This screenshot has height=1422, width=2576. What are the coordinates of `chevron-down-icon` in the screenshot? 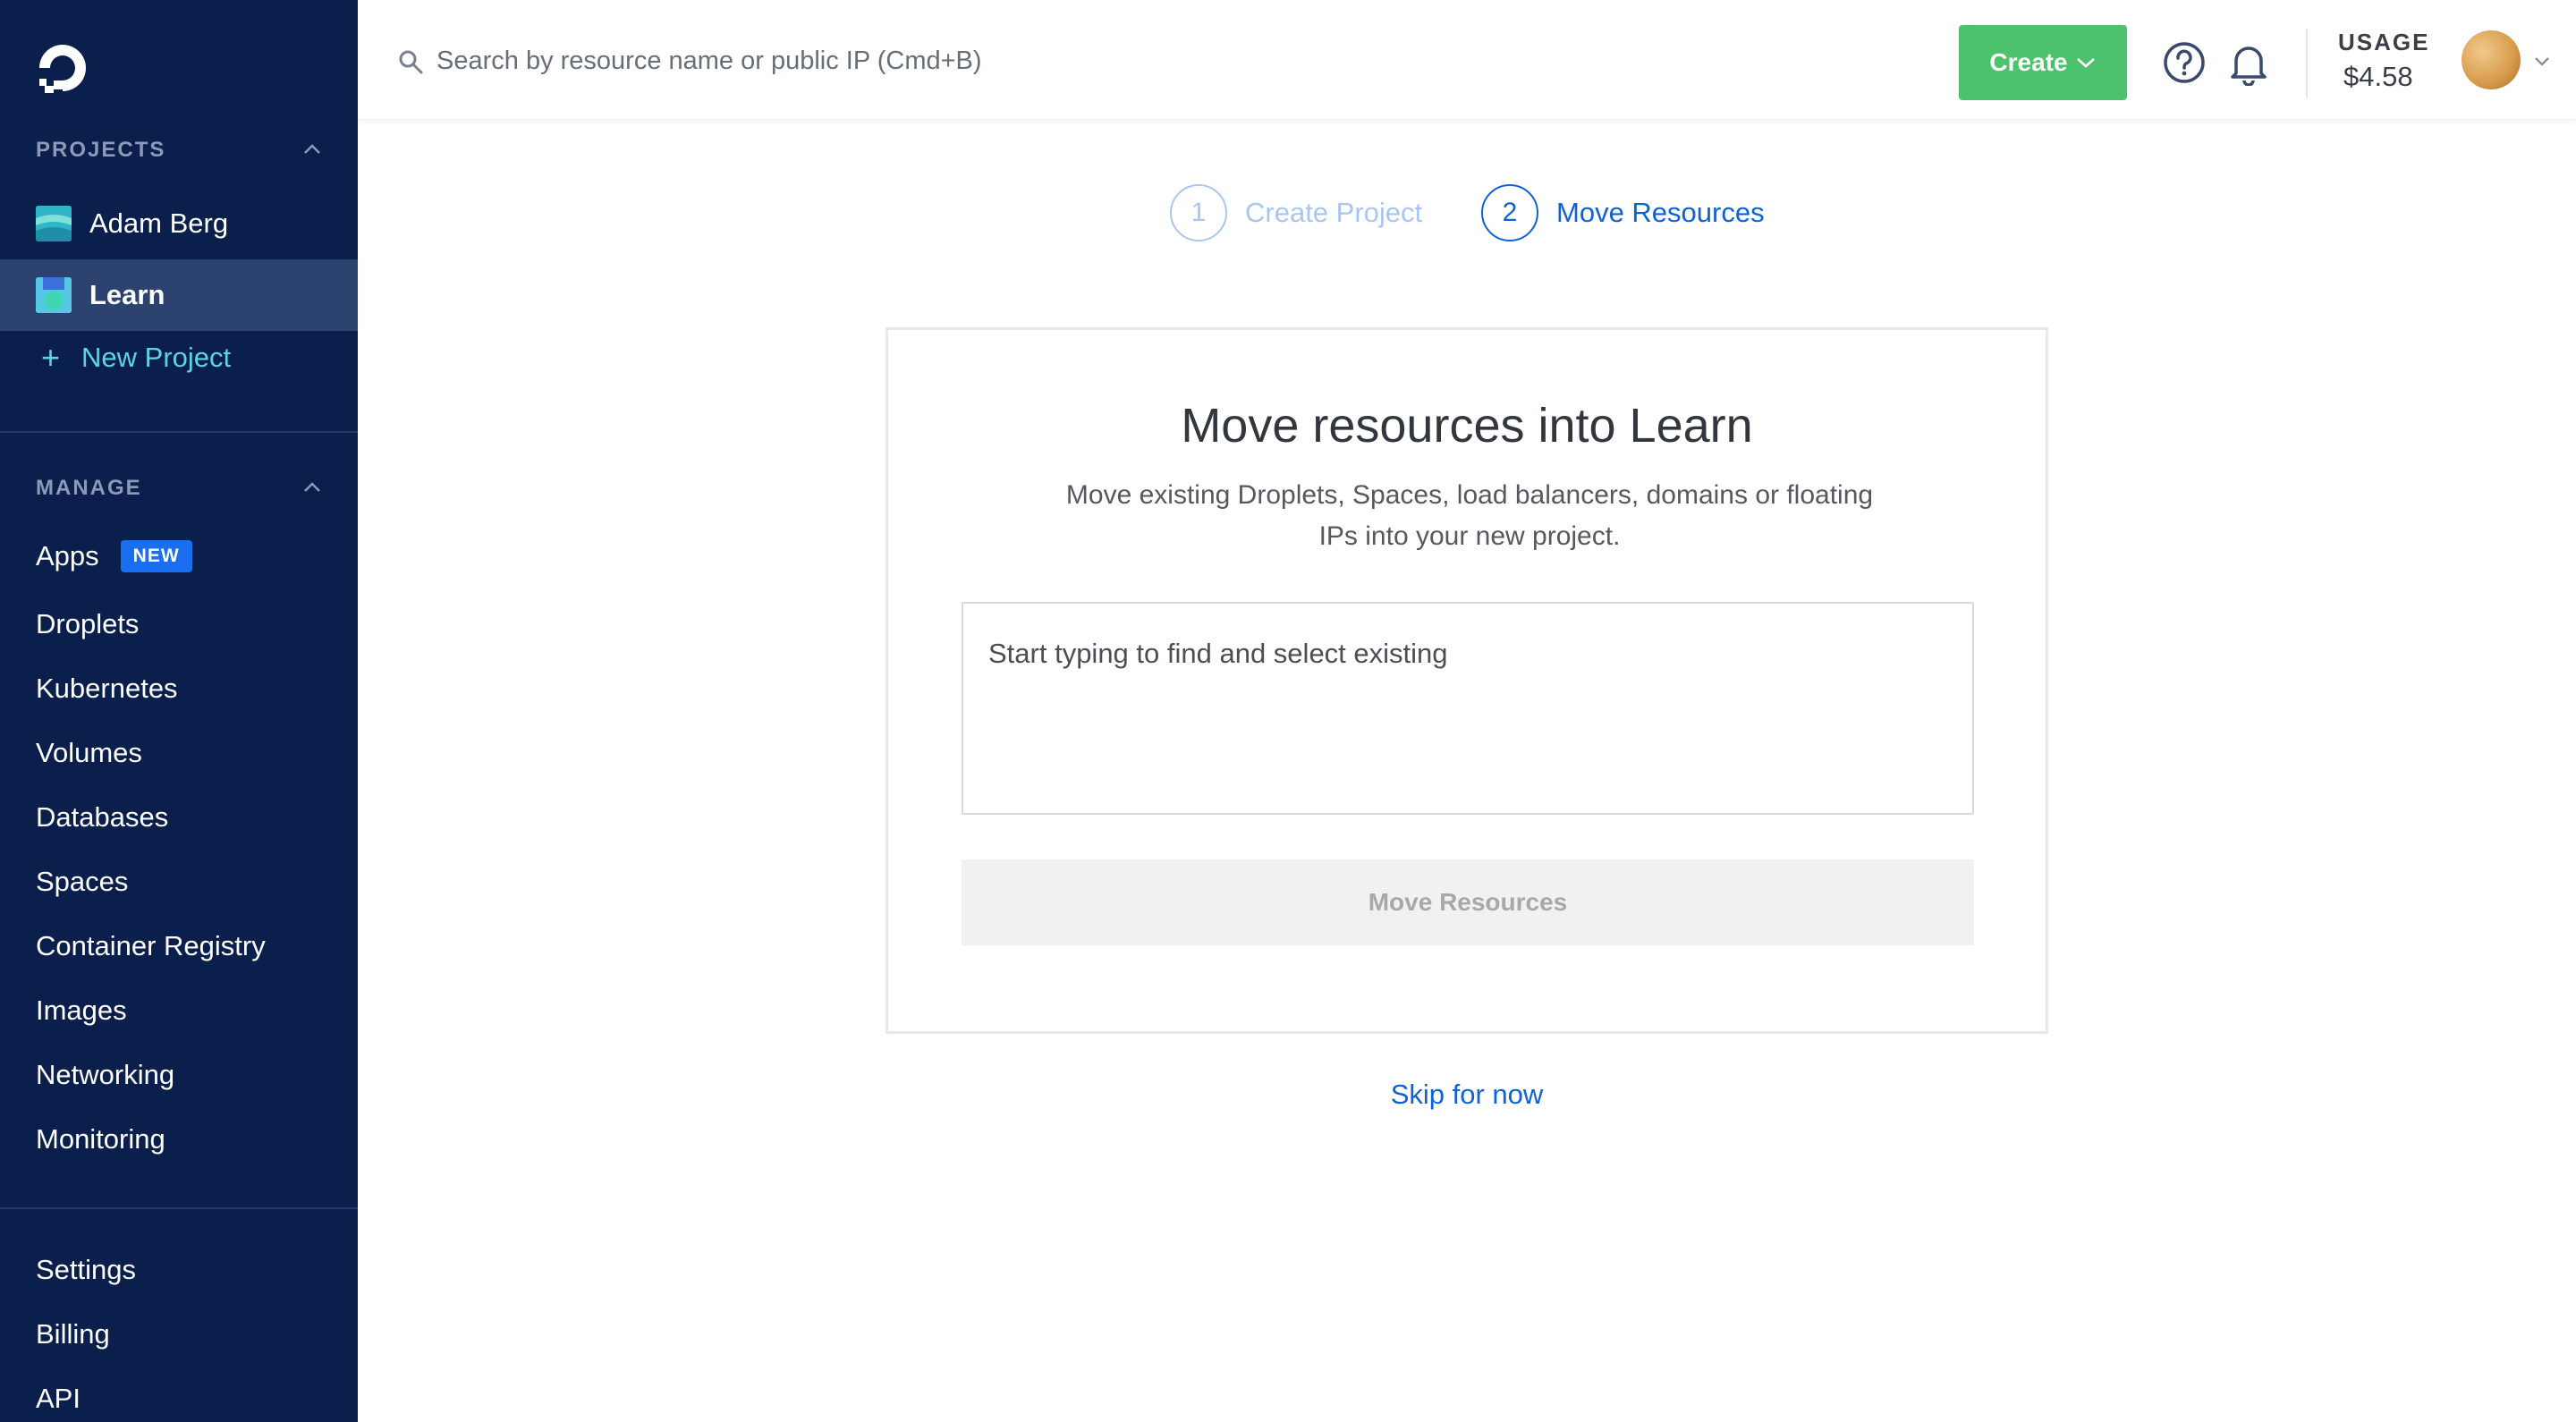 It's located at (2085, 63).